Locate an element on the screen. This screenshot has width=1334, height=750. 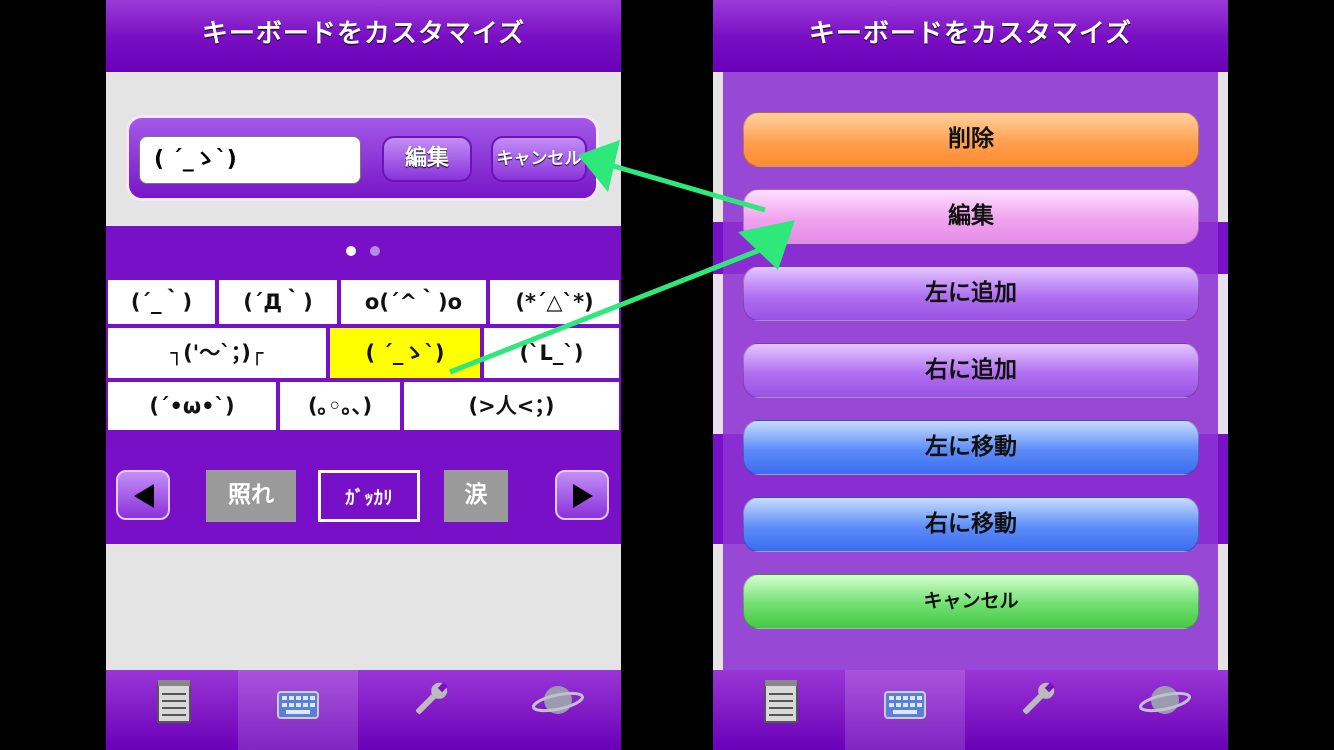
move-left-button: 左に移動 is located at coordinates (971, 447).